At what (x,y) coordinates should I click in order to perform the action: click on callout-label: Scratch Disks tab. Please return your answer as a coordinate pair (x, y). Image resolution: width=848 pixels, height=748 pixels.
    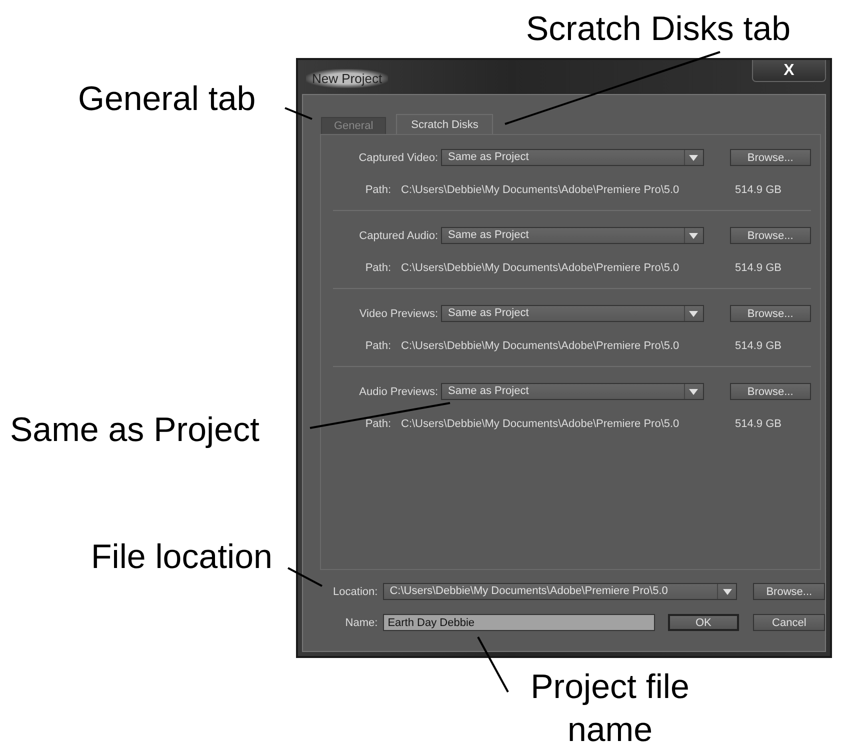
    Looking at the image, I should click on (658, 30).